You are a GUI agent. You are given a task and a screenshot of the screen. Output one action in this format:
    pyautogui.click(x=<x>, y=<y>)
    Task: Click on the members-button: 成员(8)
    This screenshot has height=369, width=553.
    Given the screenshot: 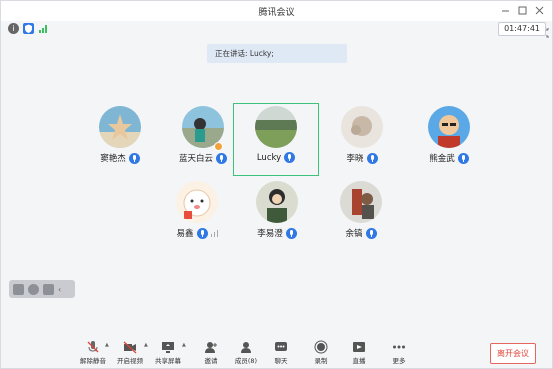 What is the action you would take?
    pyautogui.click(x=246, y=352)
    